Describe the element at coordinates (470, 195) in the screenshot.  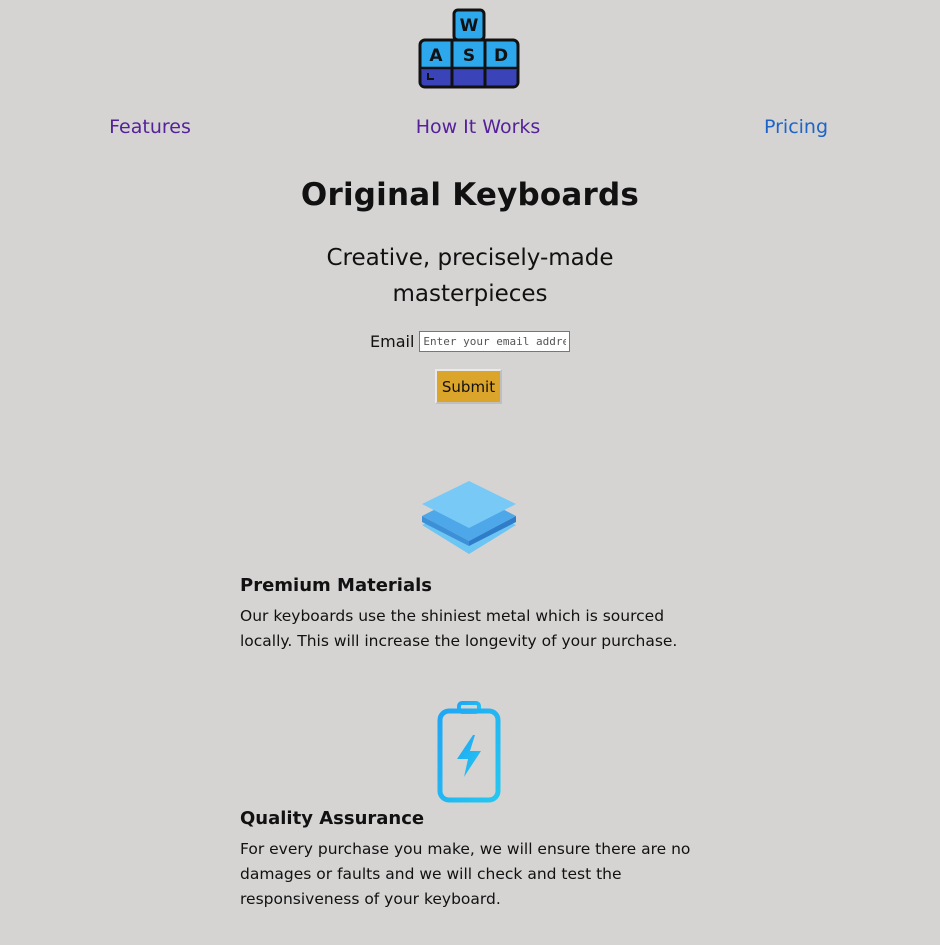
I see `hero-title: Original Keyboards` at that location.